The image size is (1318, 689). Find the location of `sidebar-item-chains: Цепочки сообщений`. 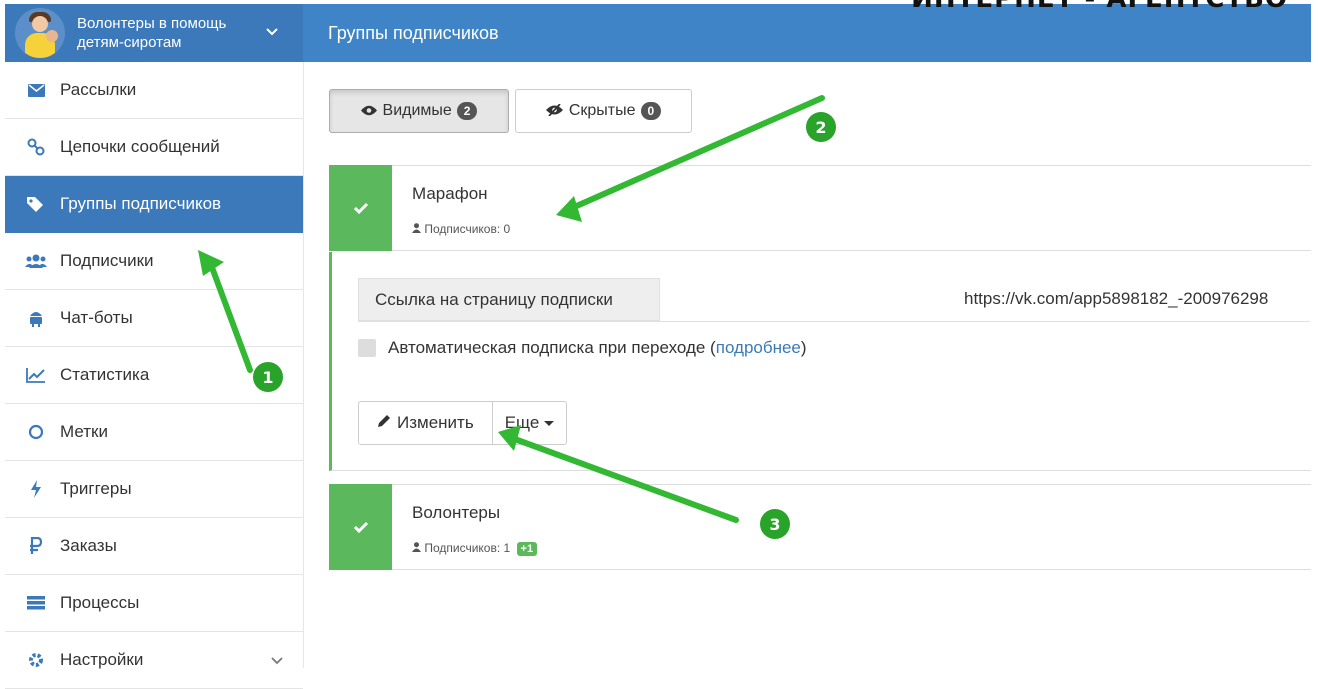

sidebar-item-chains: Цепочки сообщений is located at coordinates (154, 147).